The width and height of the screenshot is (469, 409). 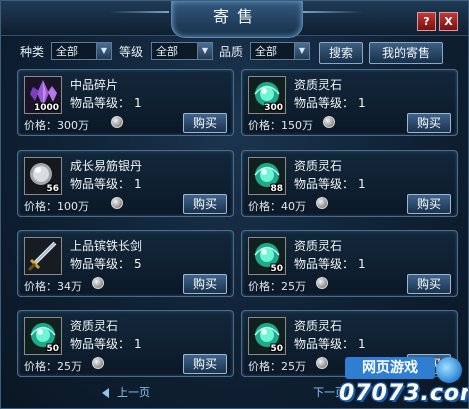 What do you see at coordinates (106, 166) in the screenshot?
I see `item-name: 成长易筋银丹` at bounding box center [106, 166].